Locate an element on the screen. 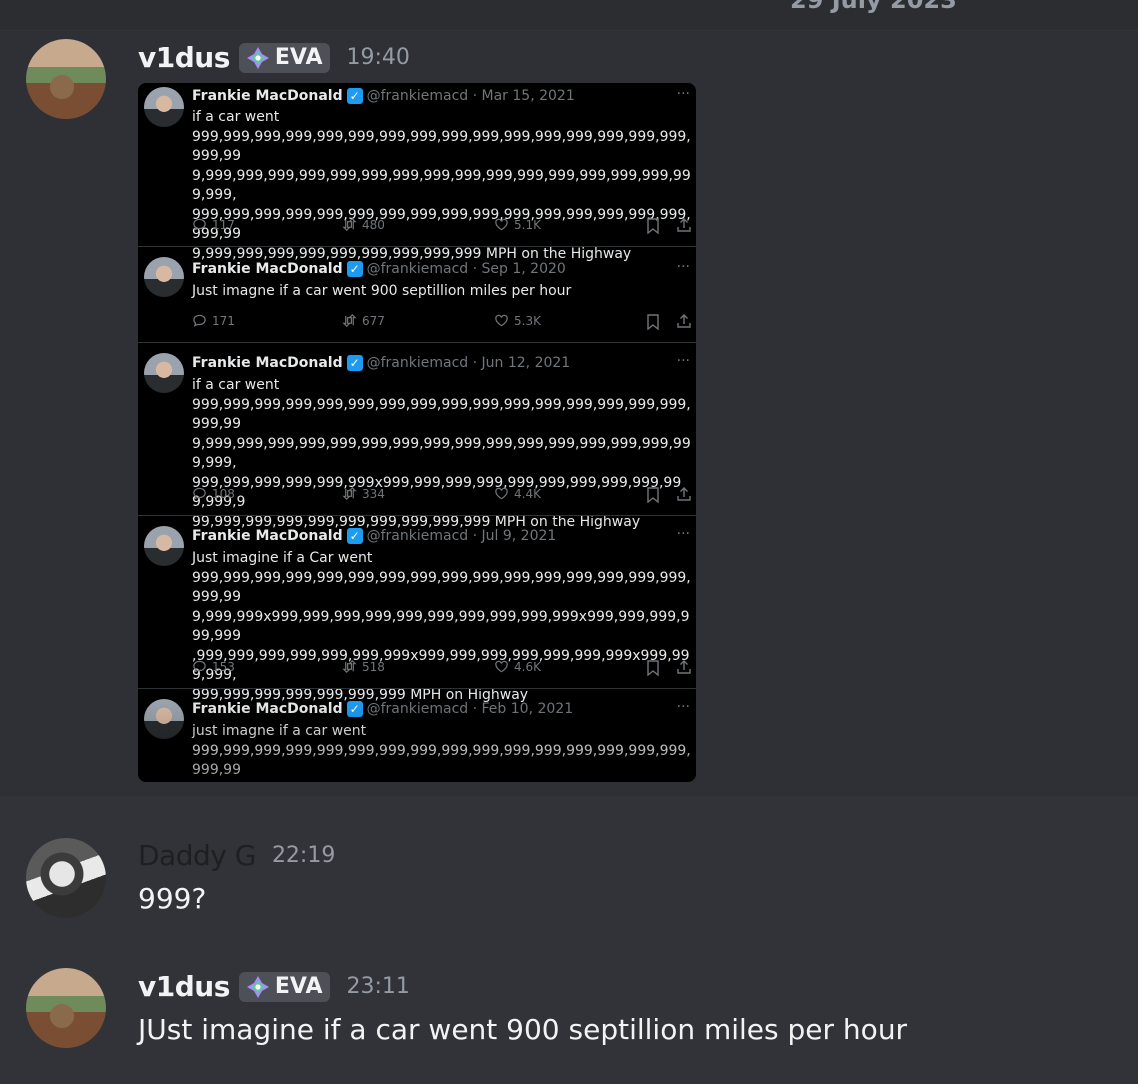 This screenshot has height=1084, width=1138. tweet-actions: 117 480 5.1K is located at coordinates (442, 226).